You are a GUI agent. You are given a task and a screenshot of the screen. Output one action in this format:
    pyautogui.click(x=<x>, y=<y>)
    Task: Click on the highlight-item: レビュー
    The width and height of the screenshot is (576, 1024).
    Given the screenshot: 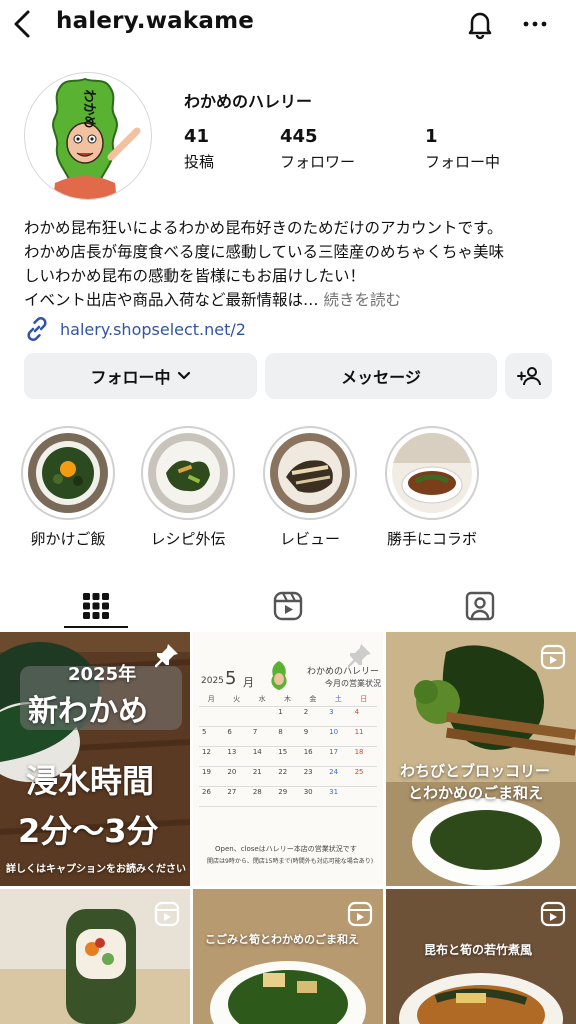 What is the action you would take?
    pyautogui.click(x=310, y=487)
    